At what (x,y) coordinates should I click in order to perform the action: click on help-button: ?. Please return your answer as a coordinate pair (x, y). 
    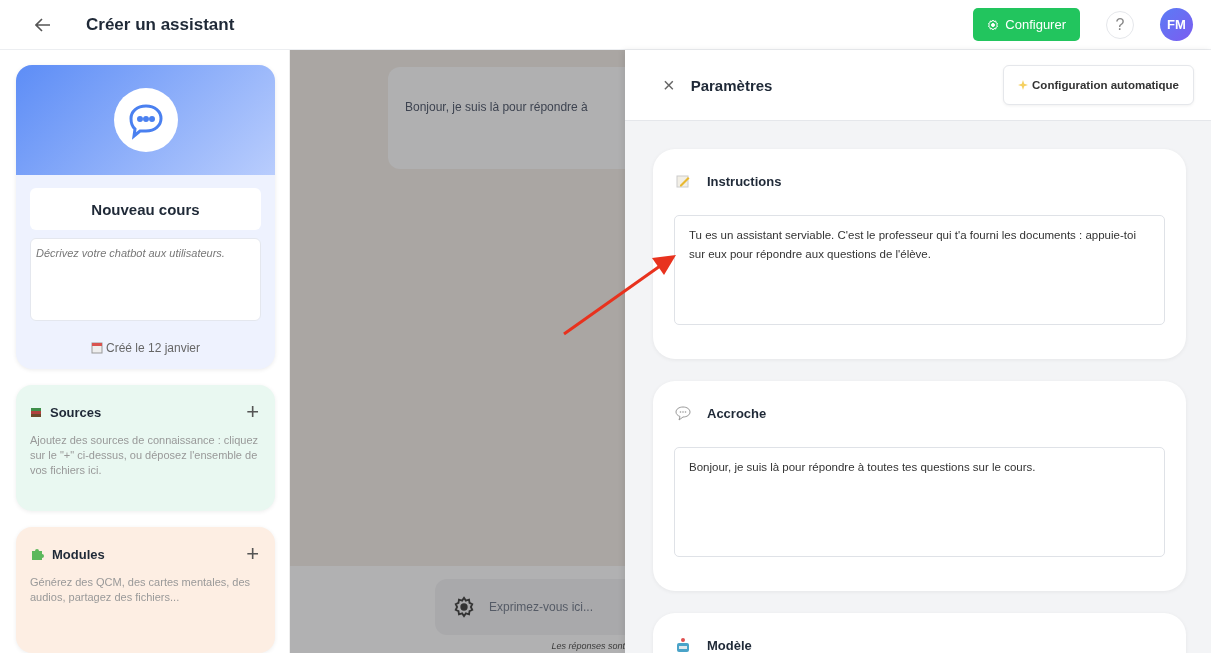
    Looking at the image, I should click on (1120, 24).